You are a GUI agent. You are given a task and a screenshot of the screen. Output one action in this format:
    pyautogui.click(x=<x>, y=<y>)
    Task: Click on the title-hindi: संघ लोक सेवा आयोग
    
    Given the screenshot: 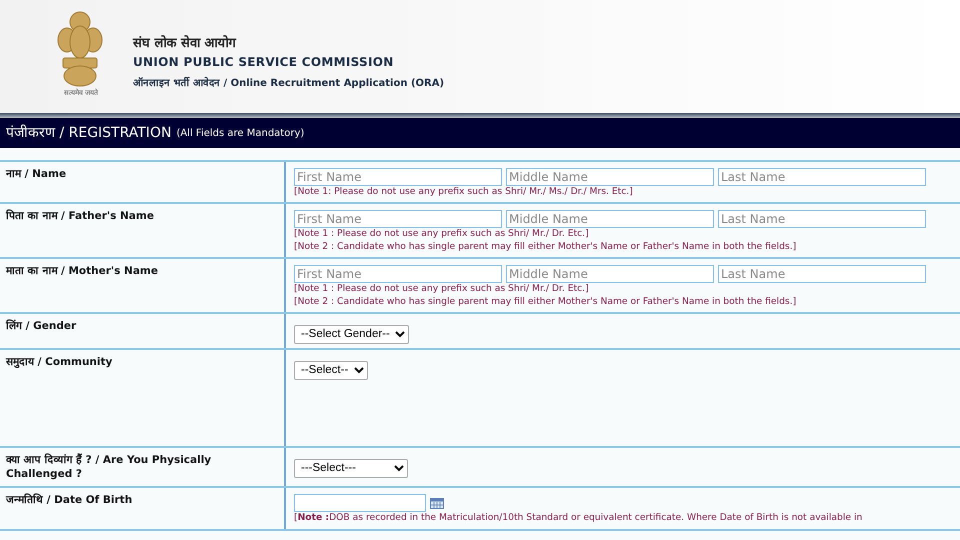 What is the action you would take?
    pyautogui.click(x=185, y=43)
    